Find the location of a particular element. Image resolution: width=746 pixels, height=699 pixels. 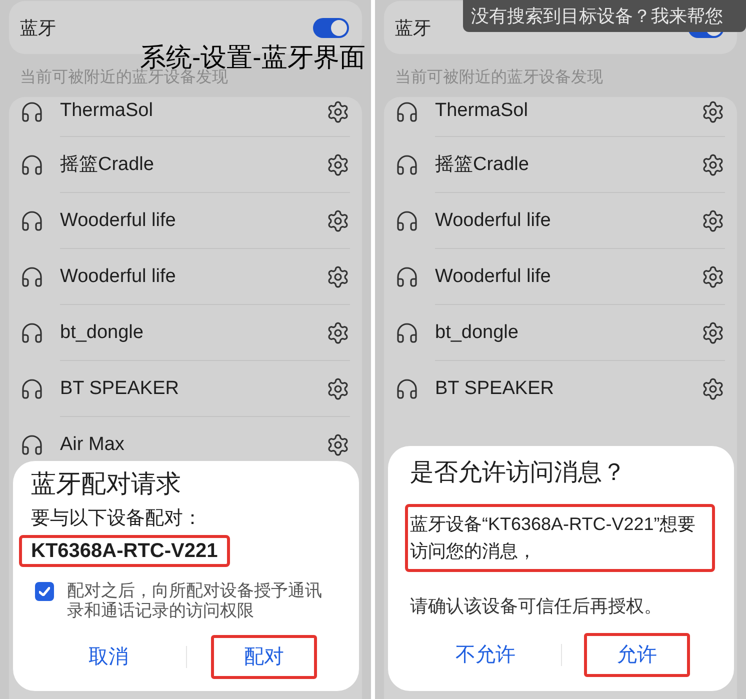

cancel-button: 不允许 is located at coordinates (485, 655).